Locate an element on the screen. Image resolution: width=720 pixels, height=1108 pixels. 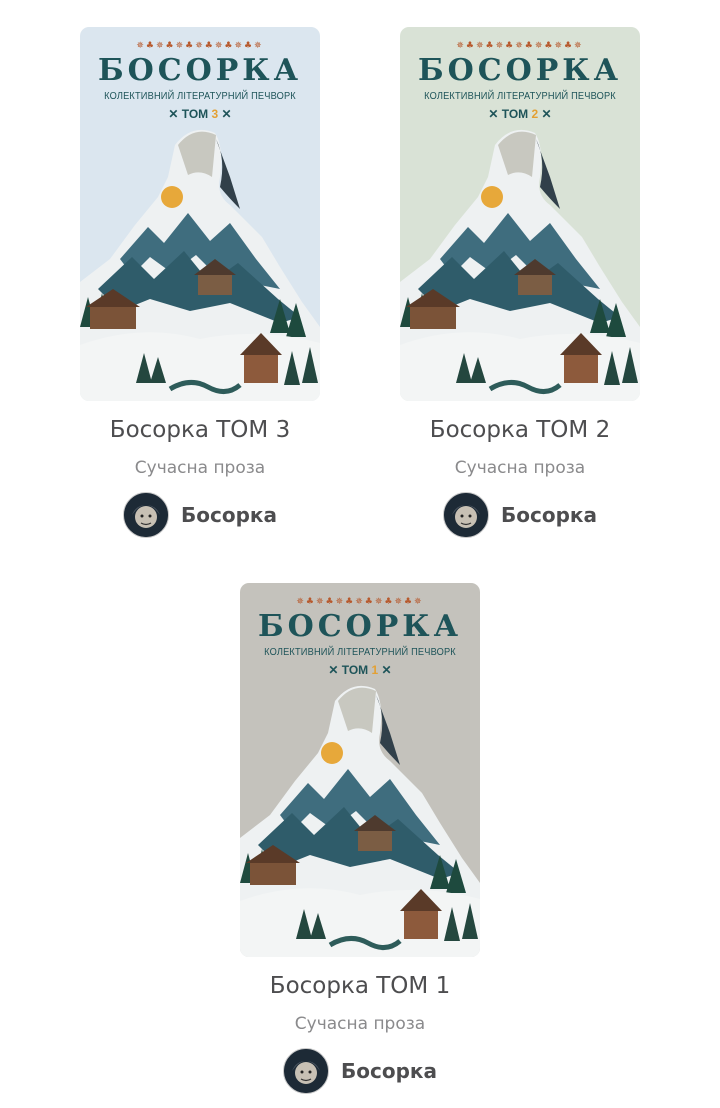
cover-volume: ✕ ТОМ 3 ✕ is located at coordinates (200, 114).